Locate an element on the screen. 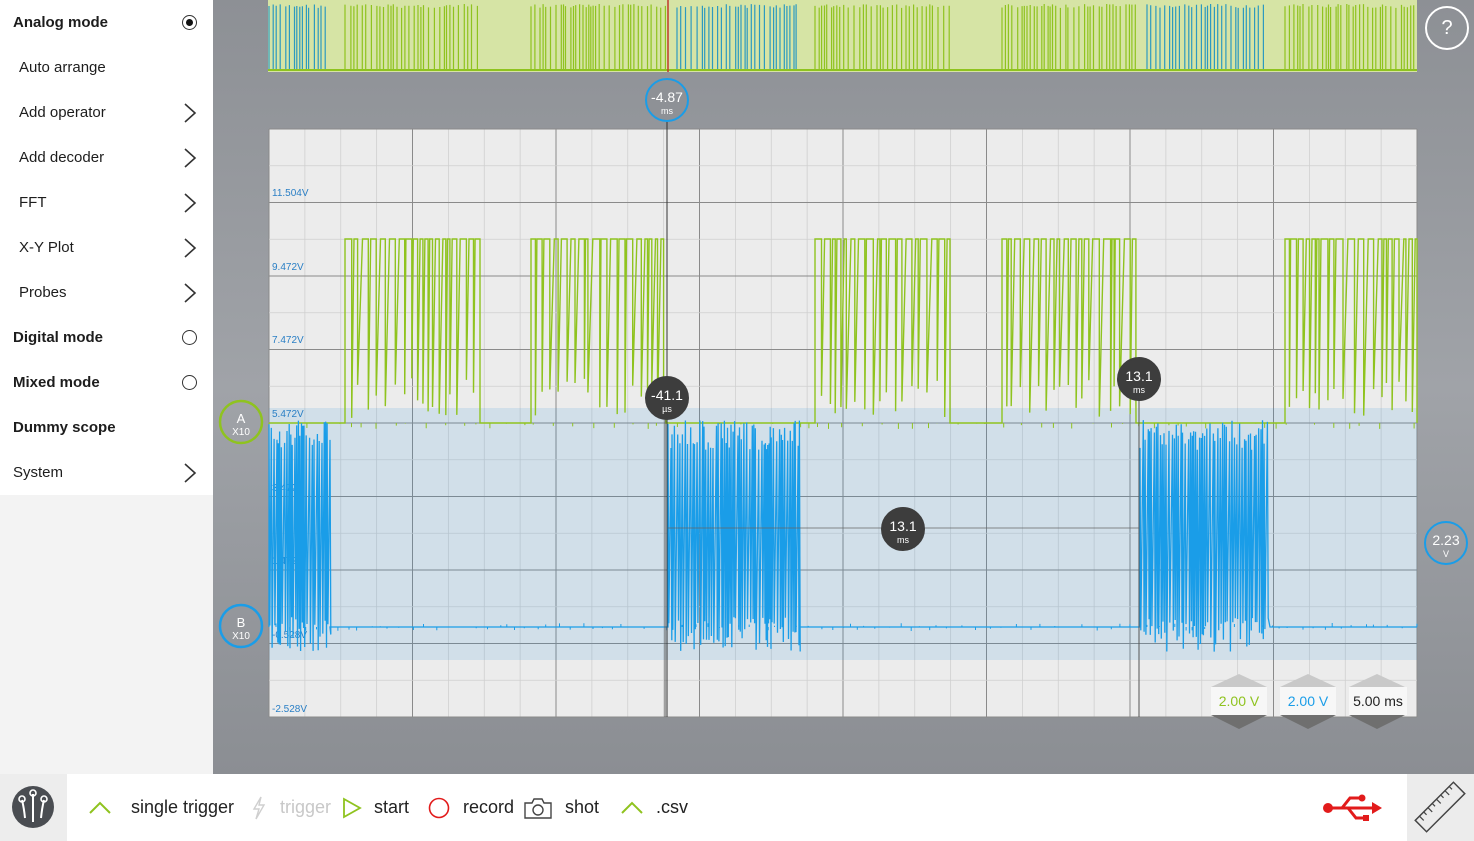  cursor-b-marker-value: 13.1 is located at coordinates (1138, 376).